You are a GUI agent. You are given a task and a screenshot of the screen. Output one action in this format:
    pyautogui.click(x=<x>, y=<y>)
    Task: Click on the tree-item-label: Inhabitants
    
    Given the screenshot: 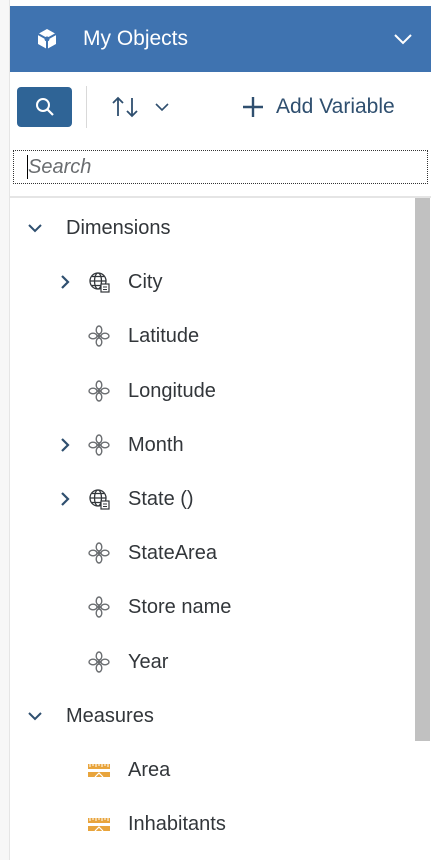 What is the action you would take?
    pyautogui.click(x=177, y=824)
    